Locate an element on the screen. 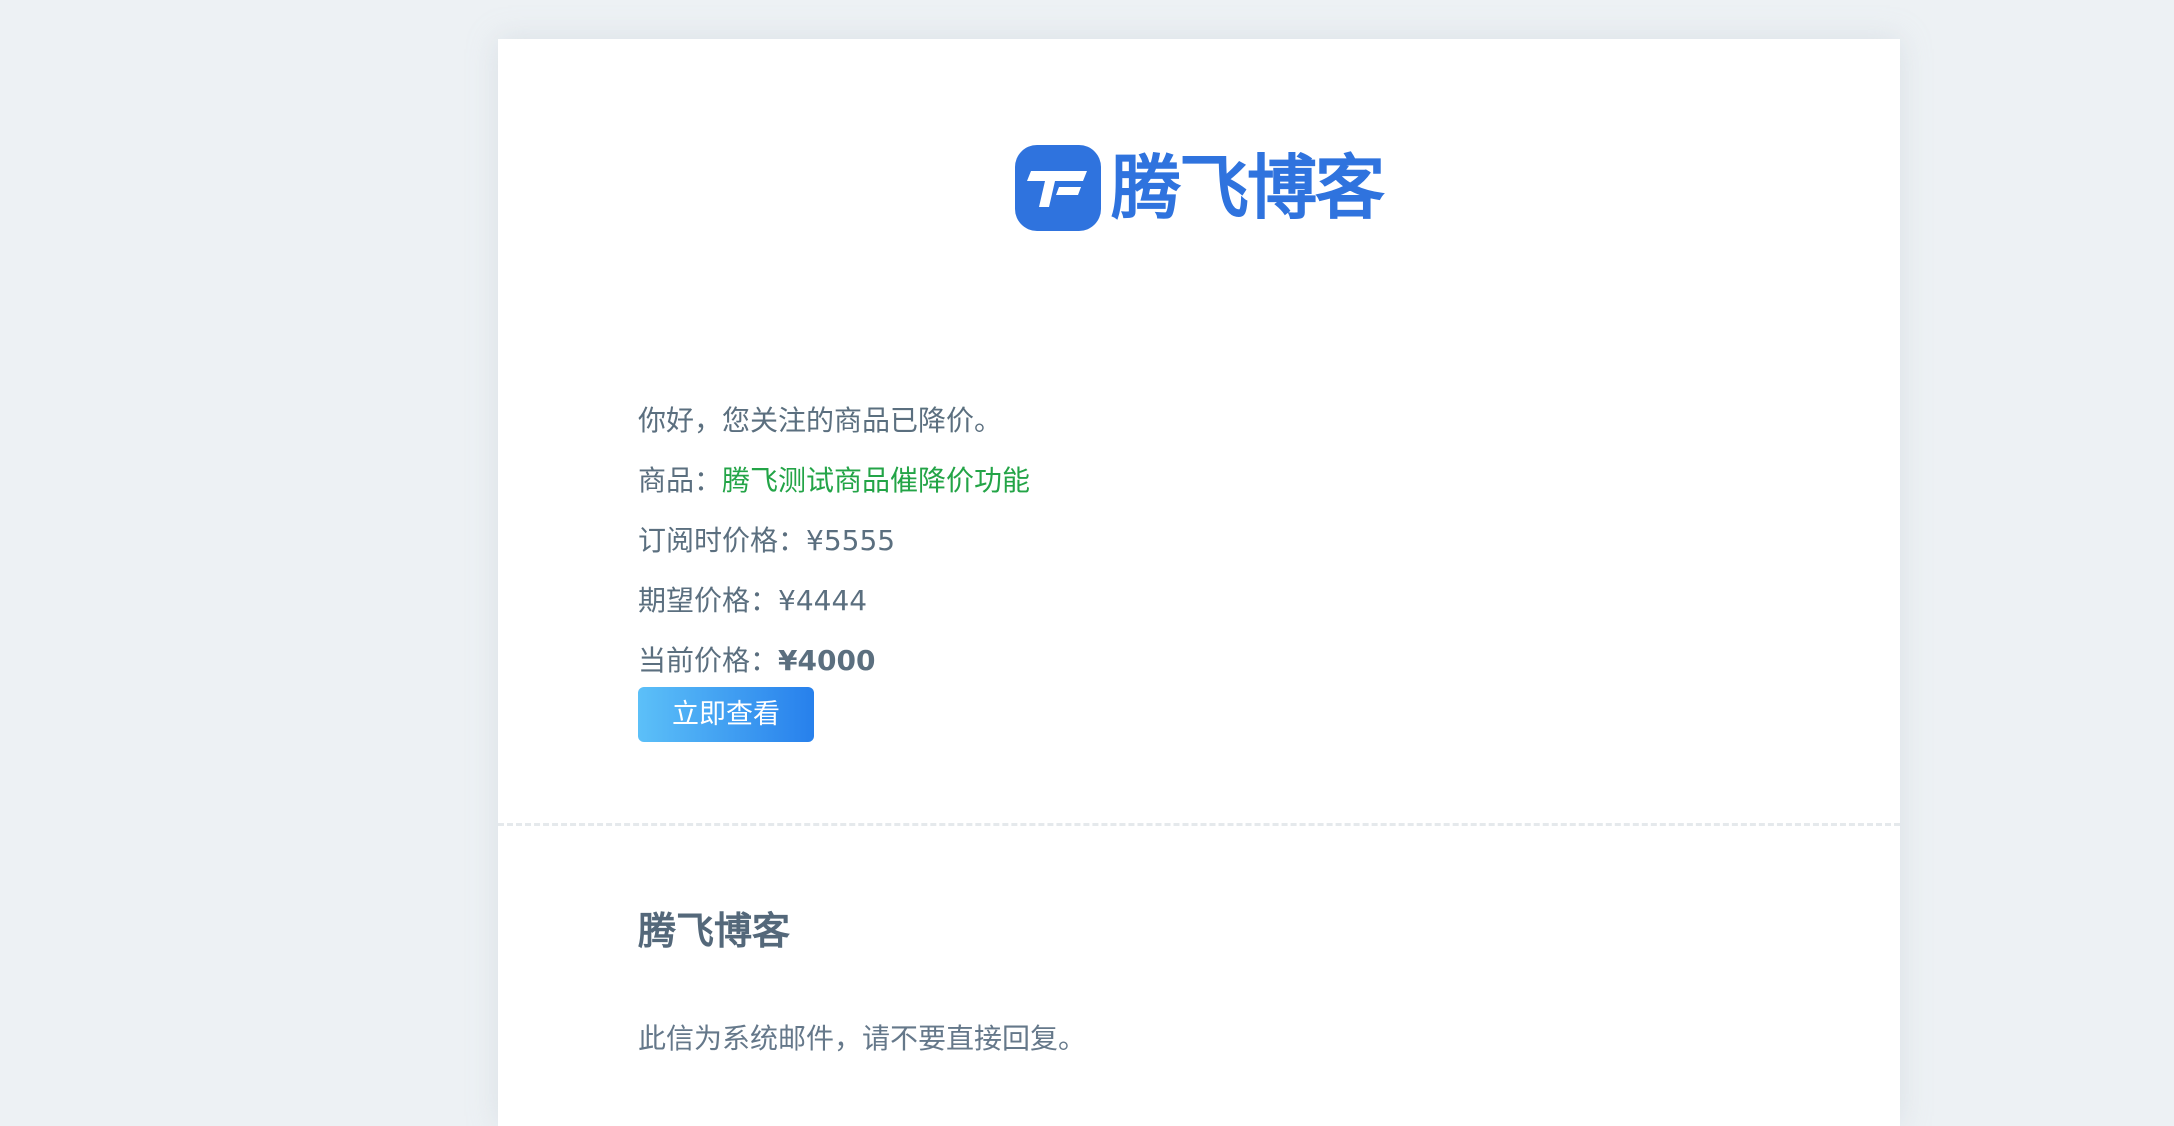 This screenshot has width=2174, height=1126. brand-logo-text: 腾飞博客 is located at coordinates (1248, 188).